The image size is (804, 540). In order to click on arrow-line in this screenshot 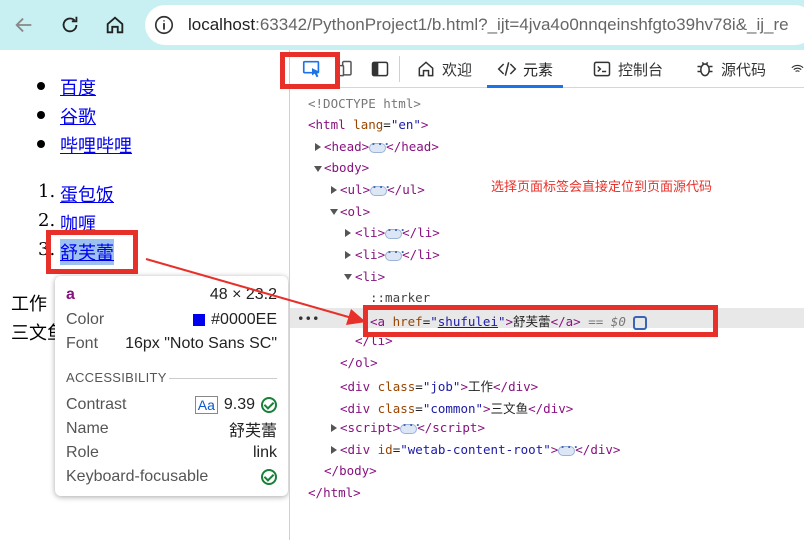, I will do `click(249, 288)`.